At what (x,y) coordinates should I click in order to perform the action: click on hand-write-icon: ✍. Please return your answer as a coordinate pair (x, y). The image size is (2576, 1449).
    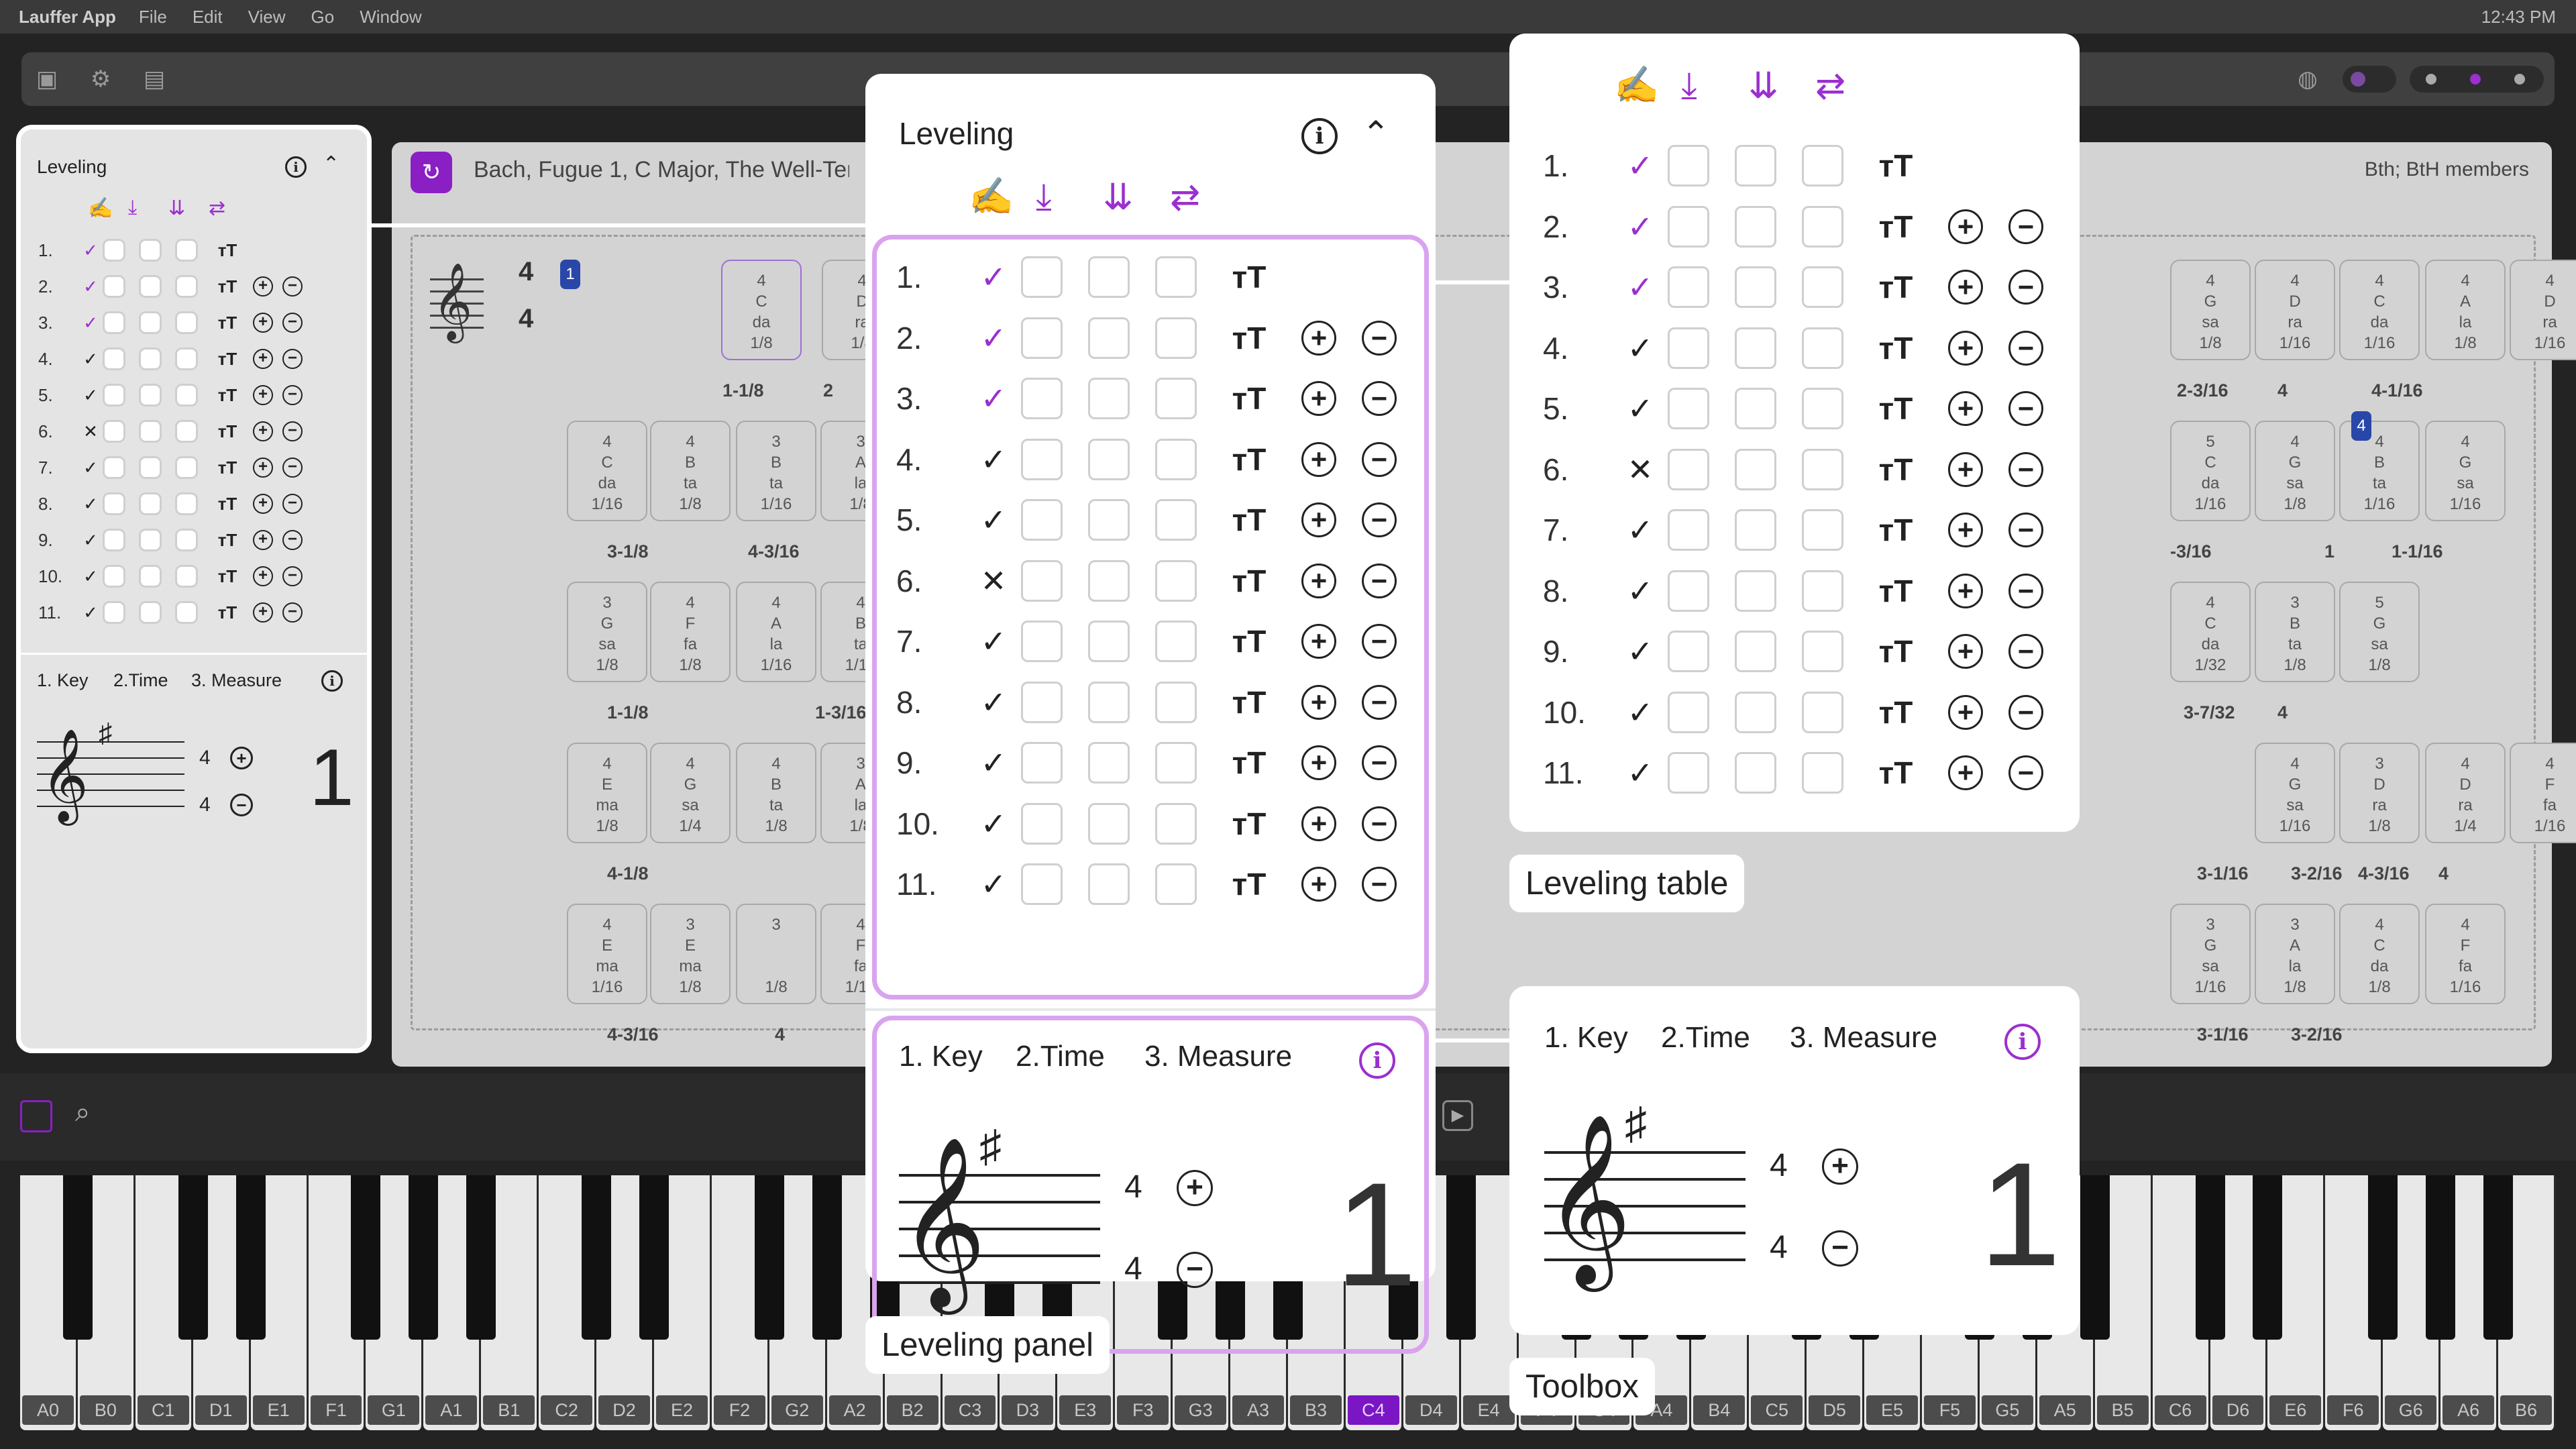
    Looking at the image, I should click on (1636, 85).